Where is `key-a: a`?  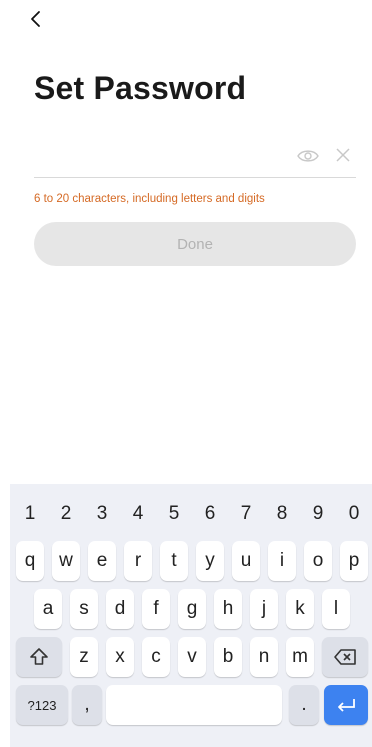
key-a: a is located at coordinates (48, 609).